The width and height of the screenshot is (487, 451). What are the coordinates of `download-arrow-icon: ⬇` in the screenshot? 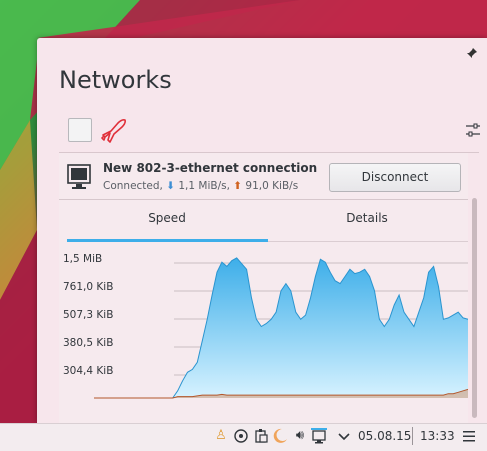 It's located at (171, 186).